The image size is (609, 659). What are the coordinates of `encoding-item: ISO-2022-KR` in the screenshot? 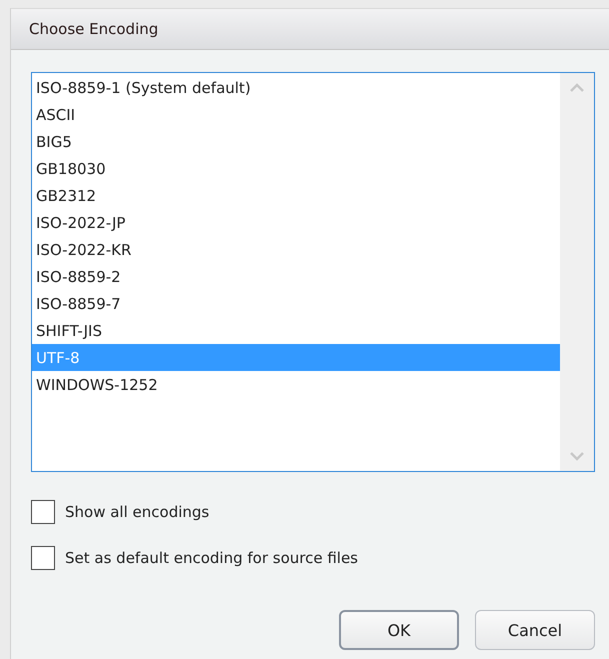 It's located at (296, 249).